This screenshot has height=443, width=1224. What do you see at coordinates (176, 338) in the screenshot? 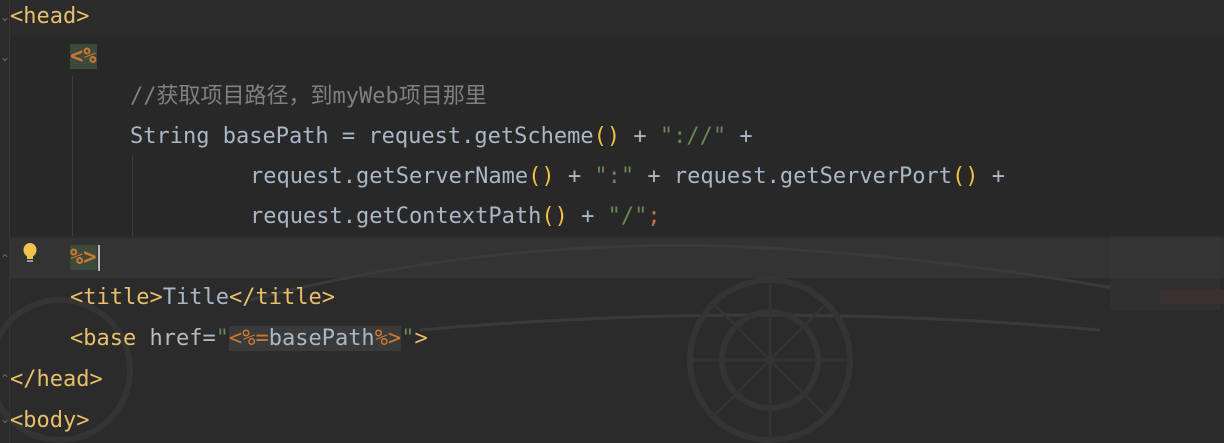
I see `attribute-name: href` at bounding box center [176, 338].